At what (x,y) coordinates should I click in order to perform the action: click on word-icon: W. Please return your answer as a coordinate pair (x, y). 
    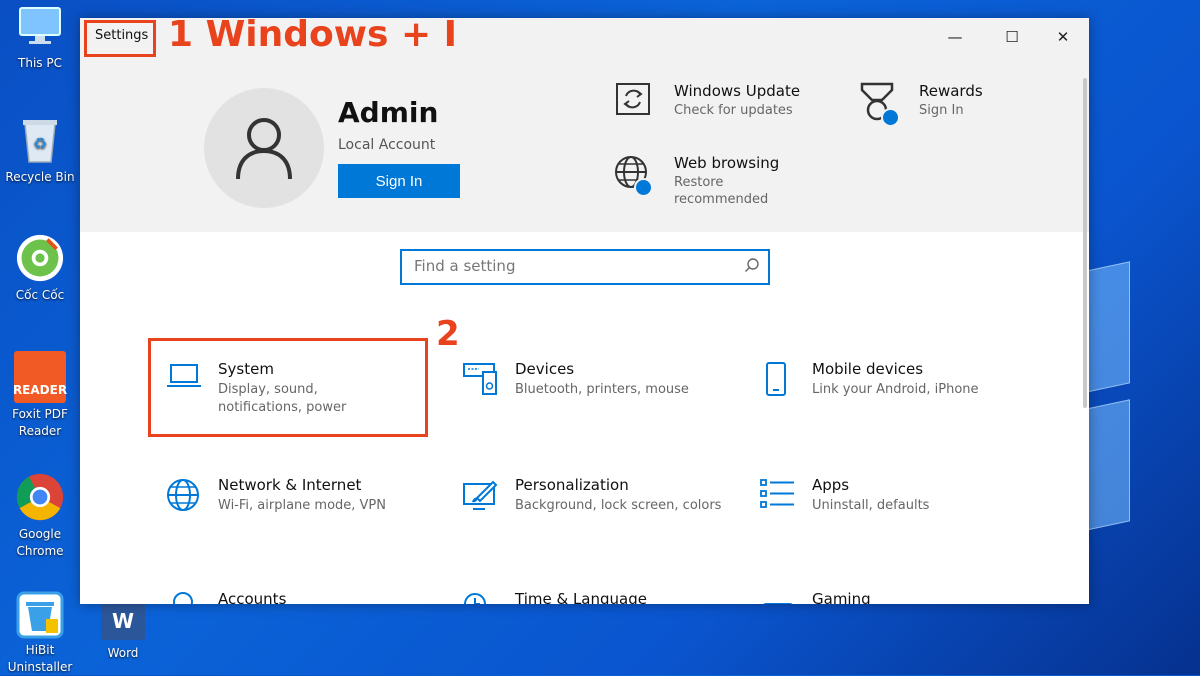
    Looking at the image, I should click on (123, 621).